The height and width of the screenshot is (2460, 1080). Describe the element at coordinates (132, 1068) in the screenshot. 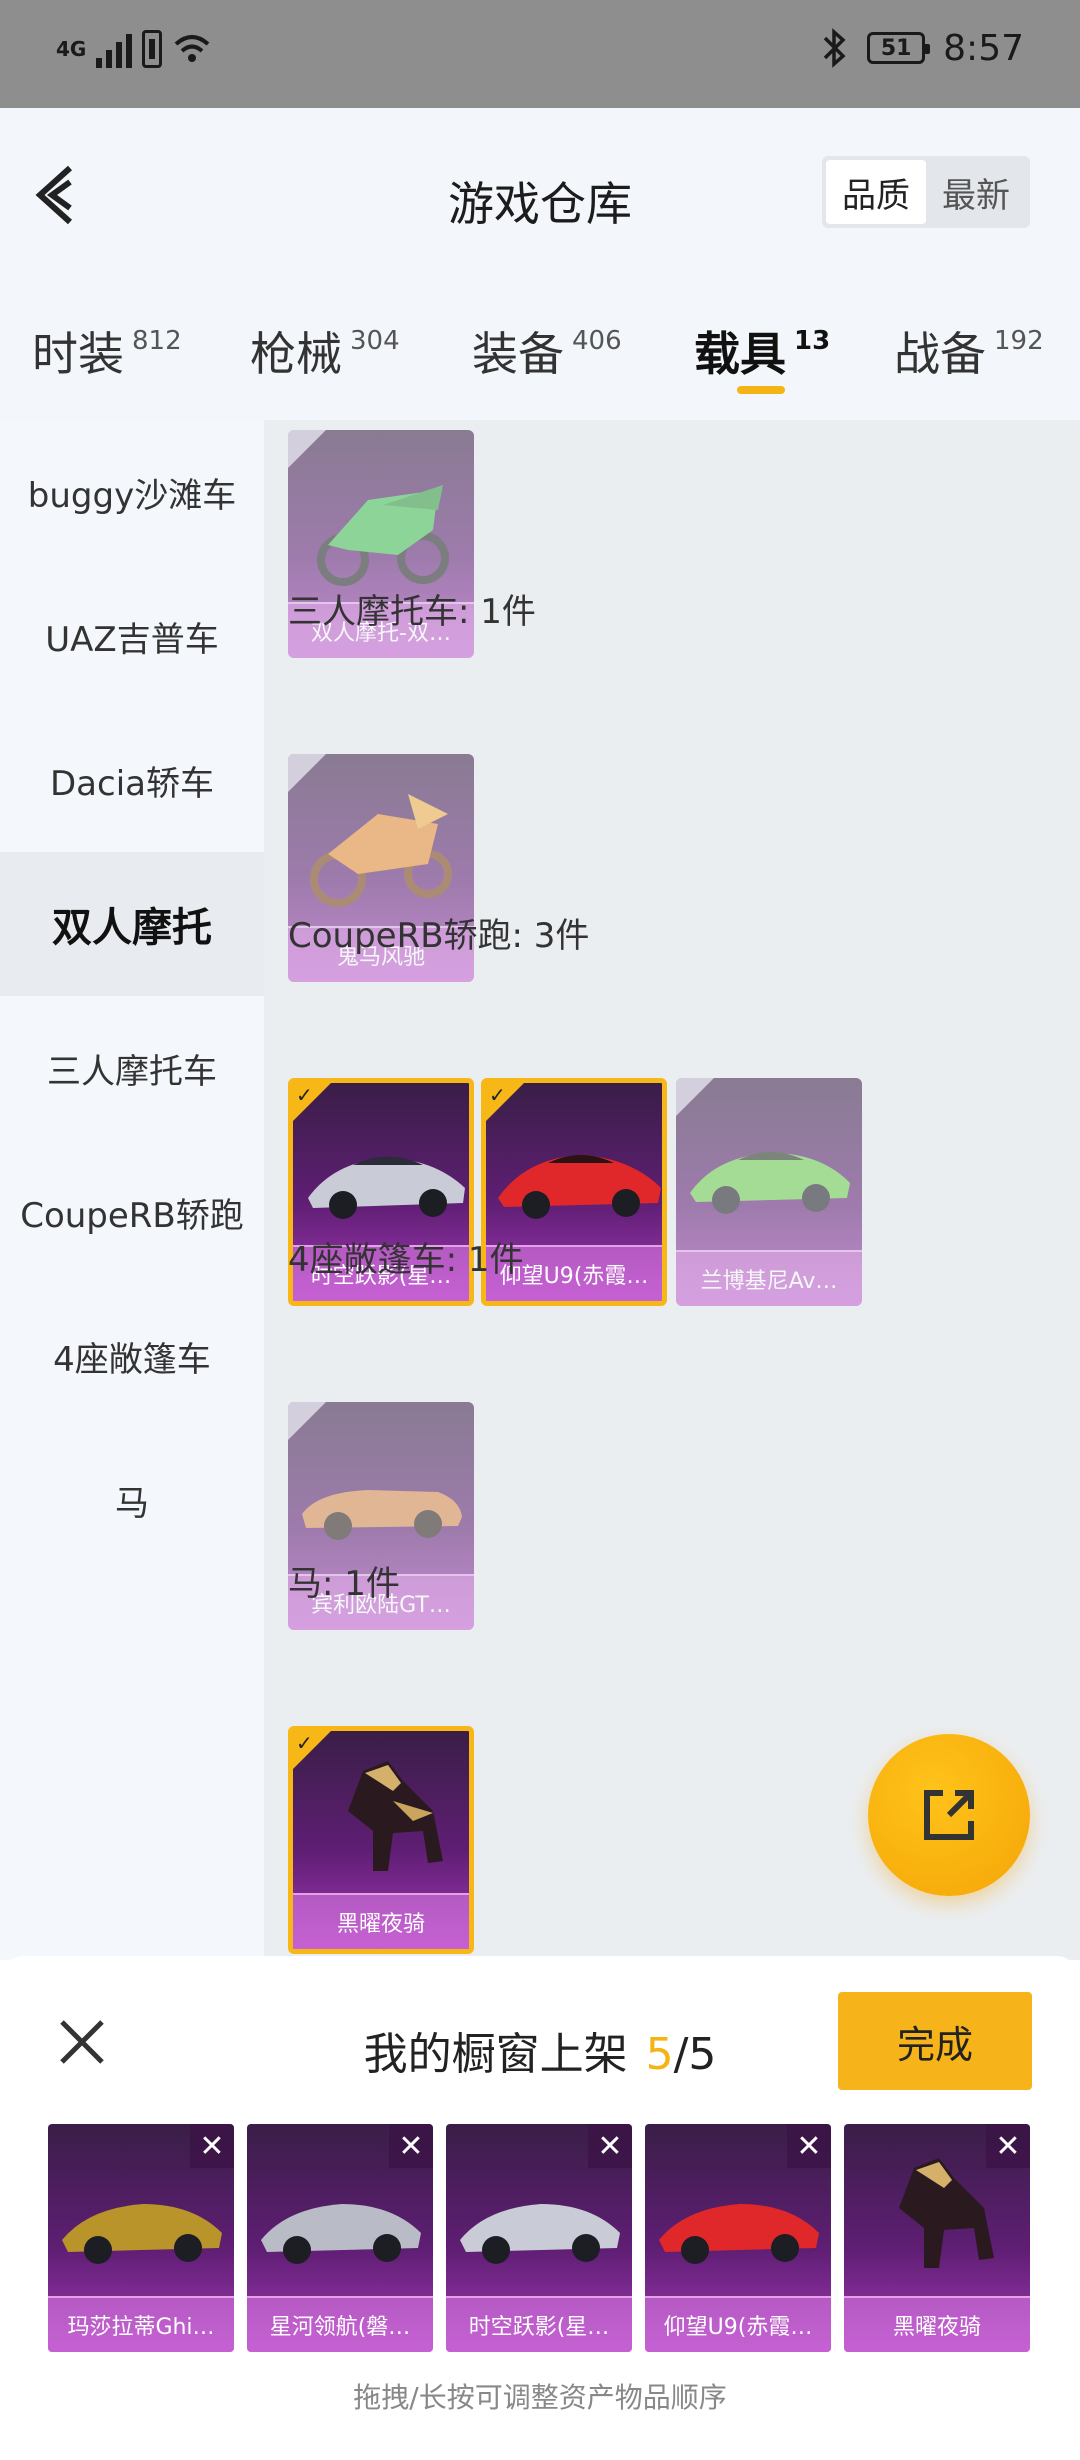

I see `sidebar-item-three-seat-moto: 三人摩托车` at that location.